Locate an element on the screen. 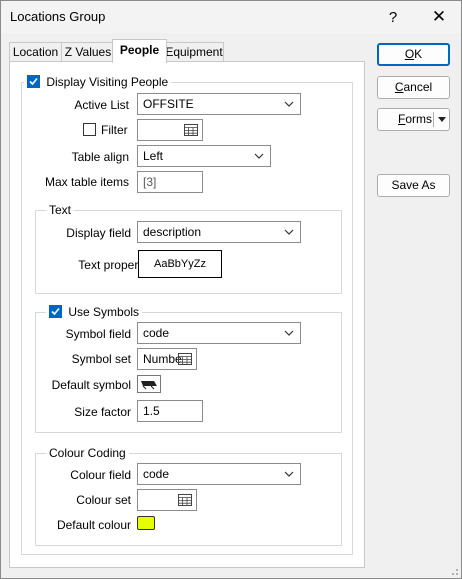 Image resolution: width=462 pixels, height=579 pixels. colour-coding-legend: Colour Coding is located at coordinates (87, 453).